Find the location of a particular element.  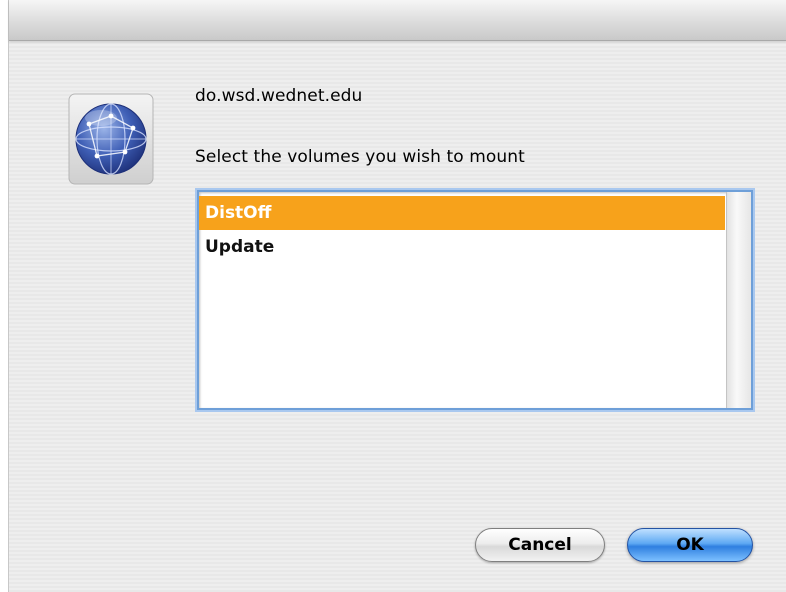

ok-button: OK is located at coordinates (690, 545).